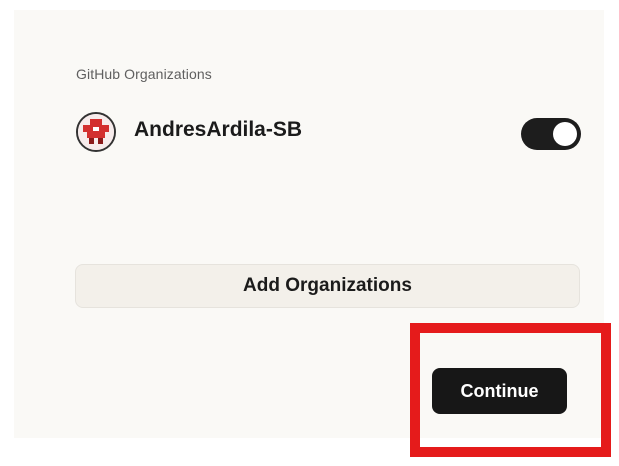  Describe the element at coordinates (218, 129) in the screenshot. I see `organization-name: AndresArdila-SB` at that location.